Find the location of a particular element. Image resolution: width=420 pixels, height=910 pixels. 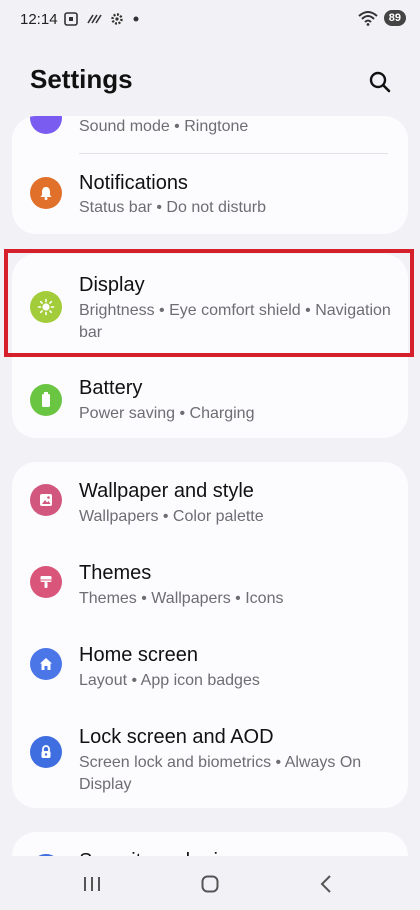

bell-icon is located at coordinates (46, 193).